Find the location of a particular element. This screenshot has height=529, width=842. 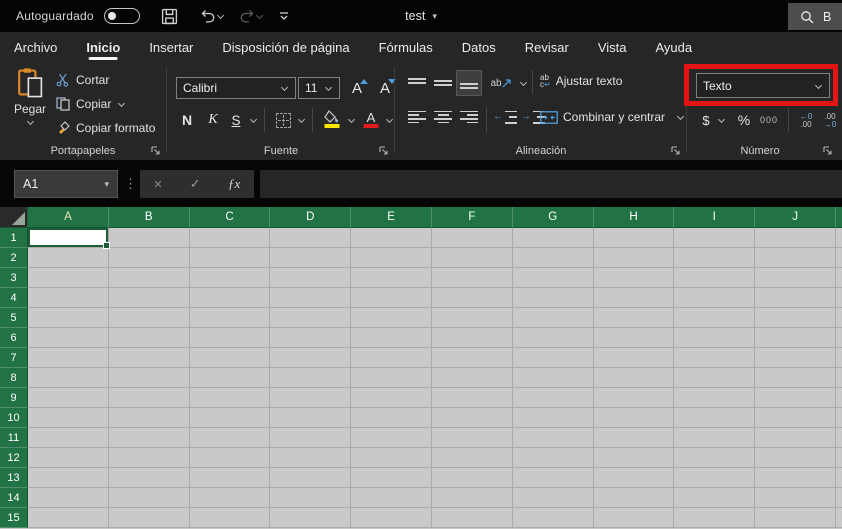

cell-G3 is located at coordinates (553, 278).